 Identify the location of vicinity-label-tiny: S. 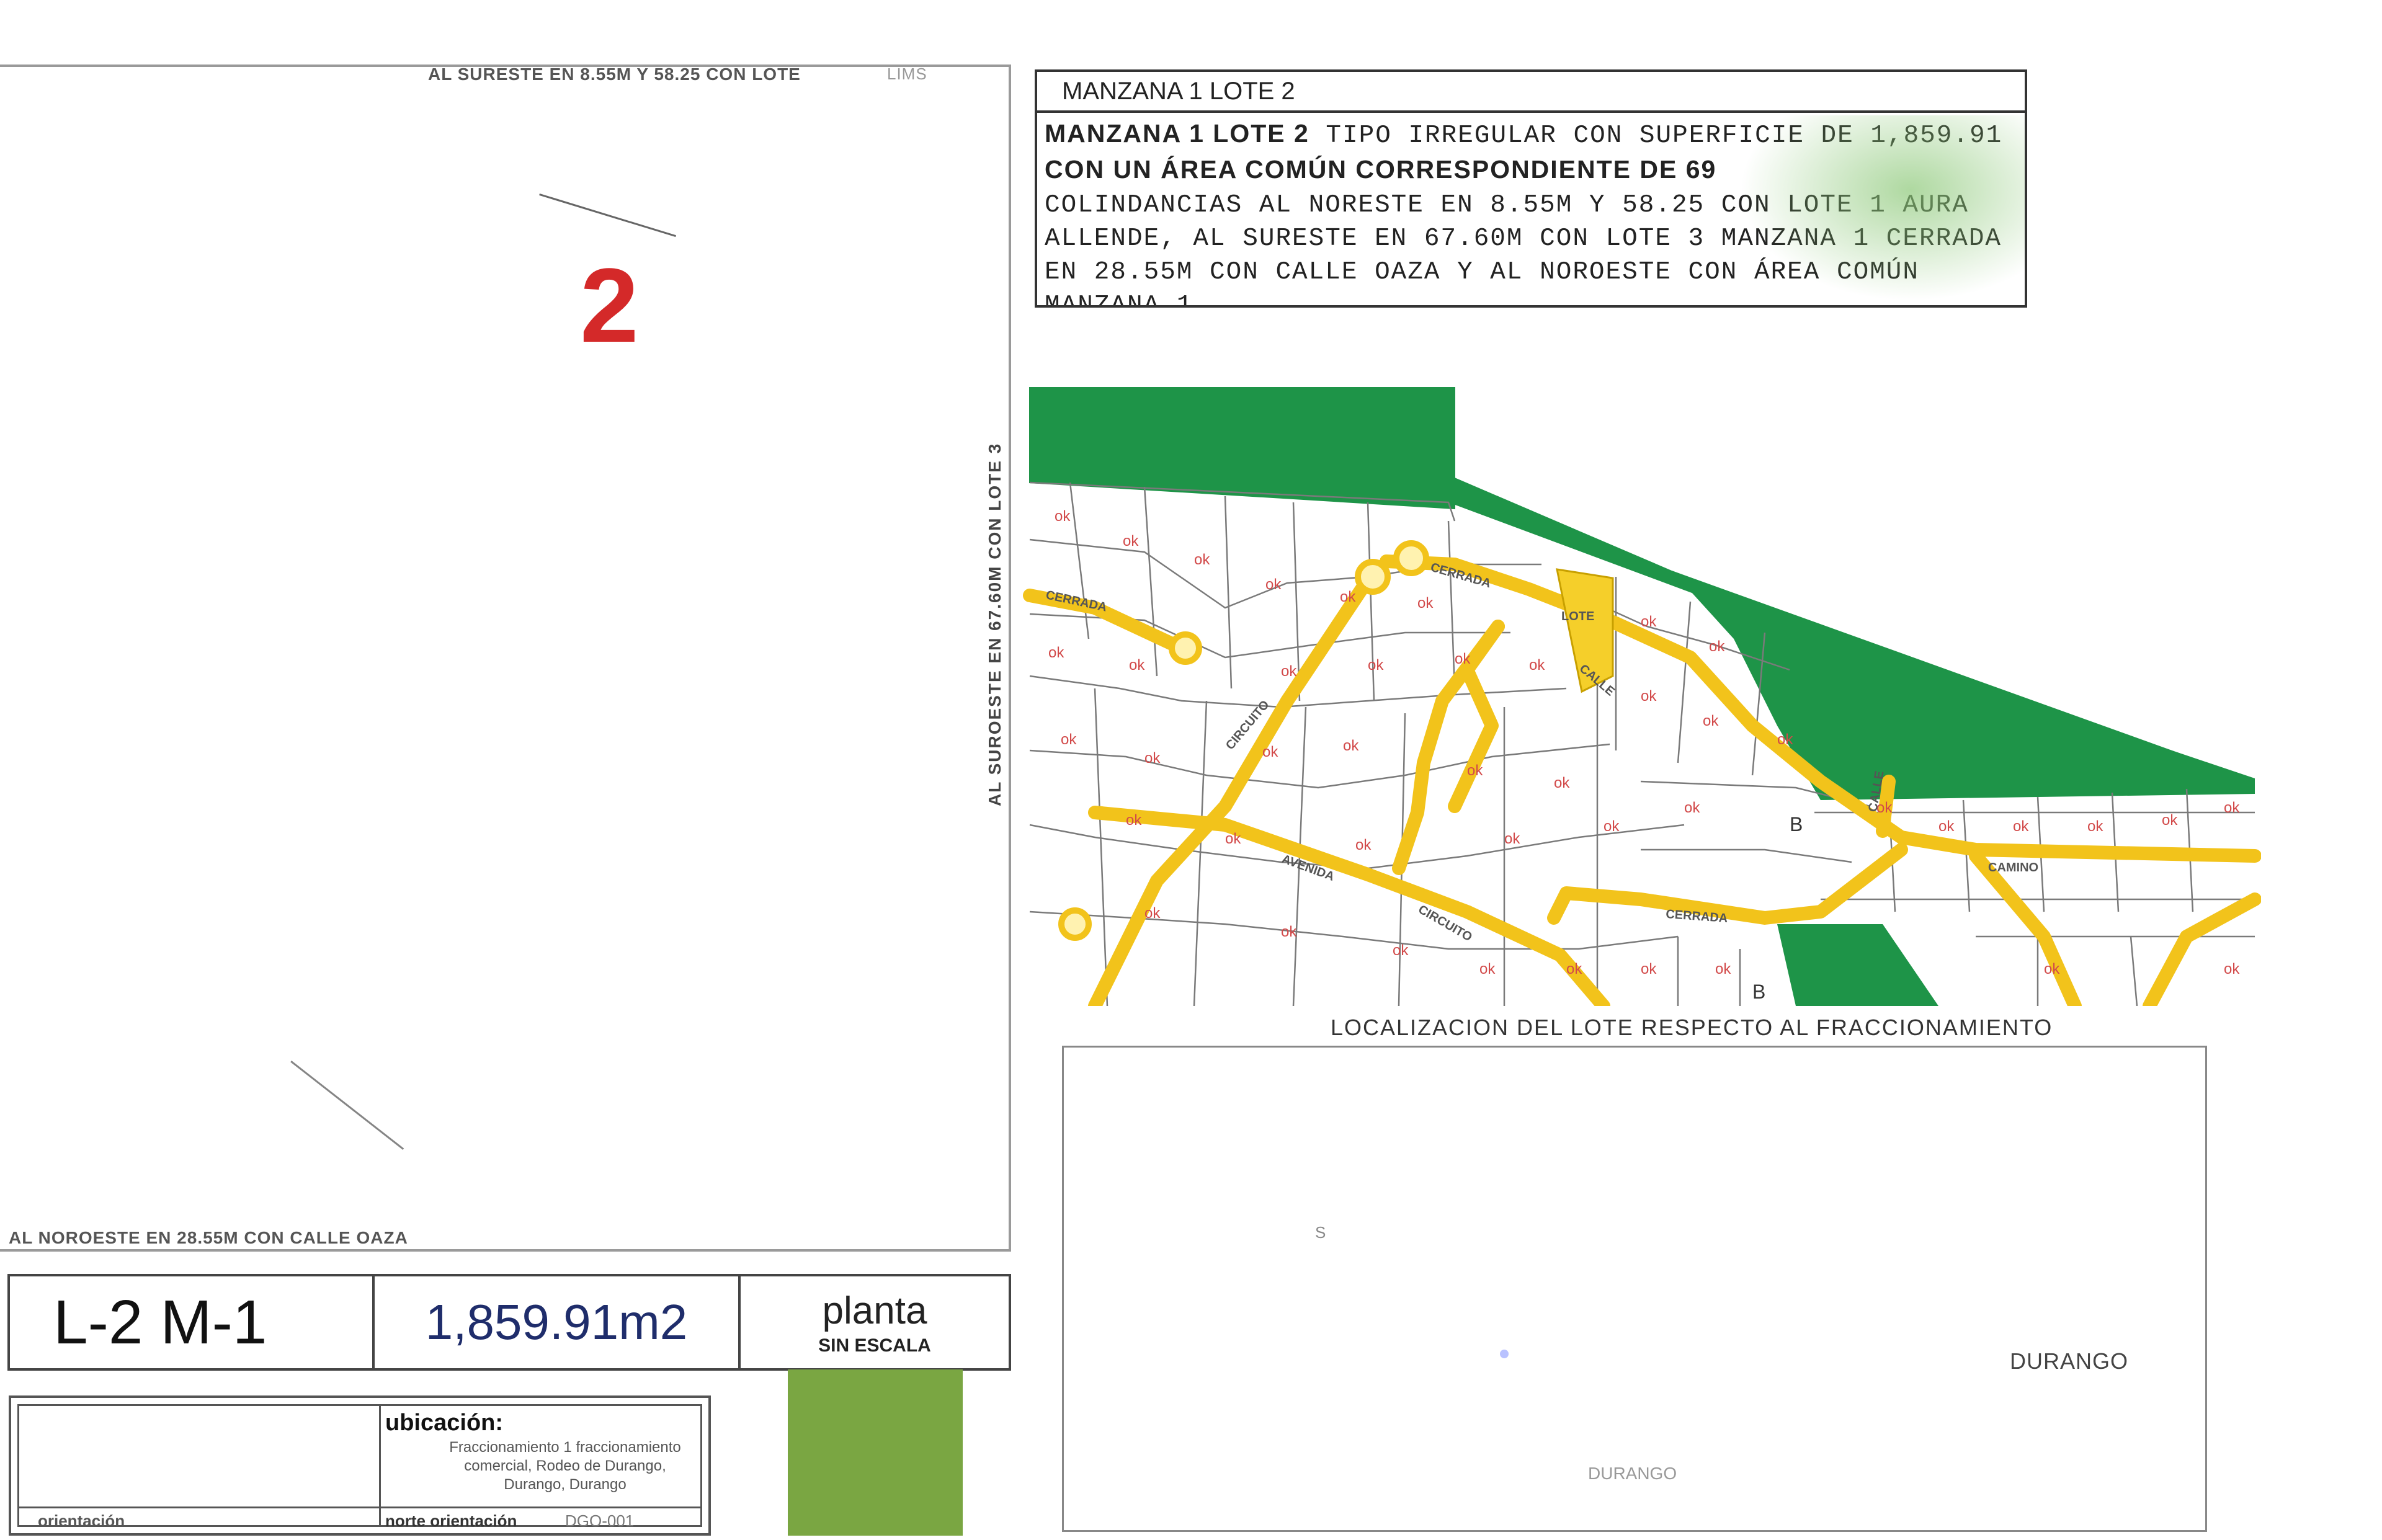
(1320, 1233).